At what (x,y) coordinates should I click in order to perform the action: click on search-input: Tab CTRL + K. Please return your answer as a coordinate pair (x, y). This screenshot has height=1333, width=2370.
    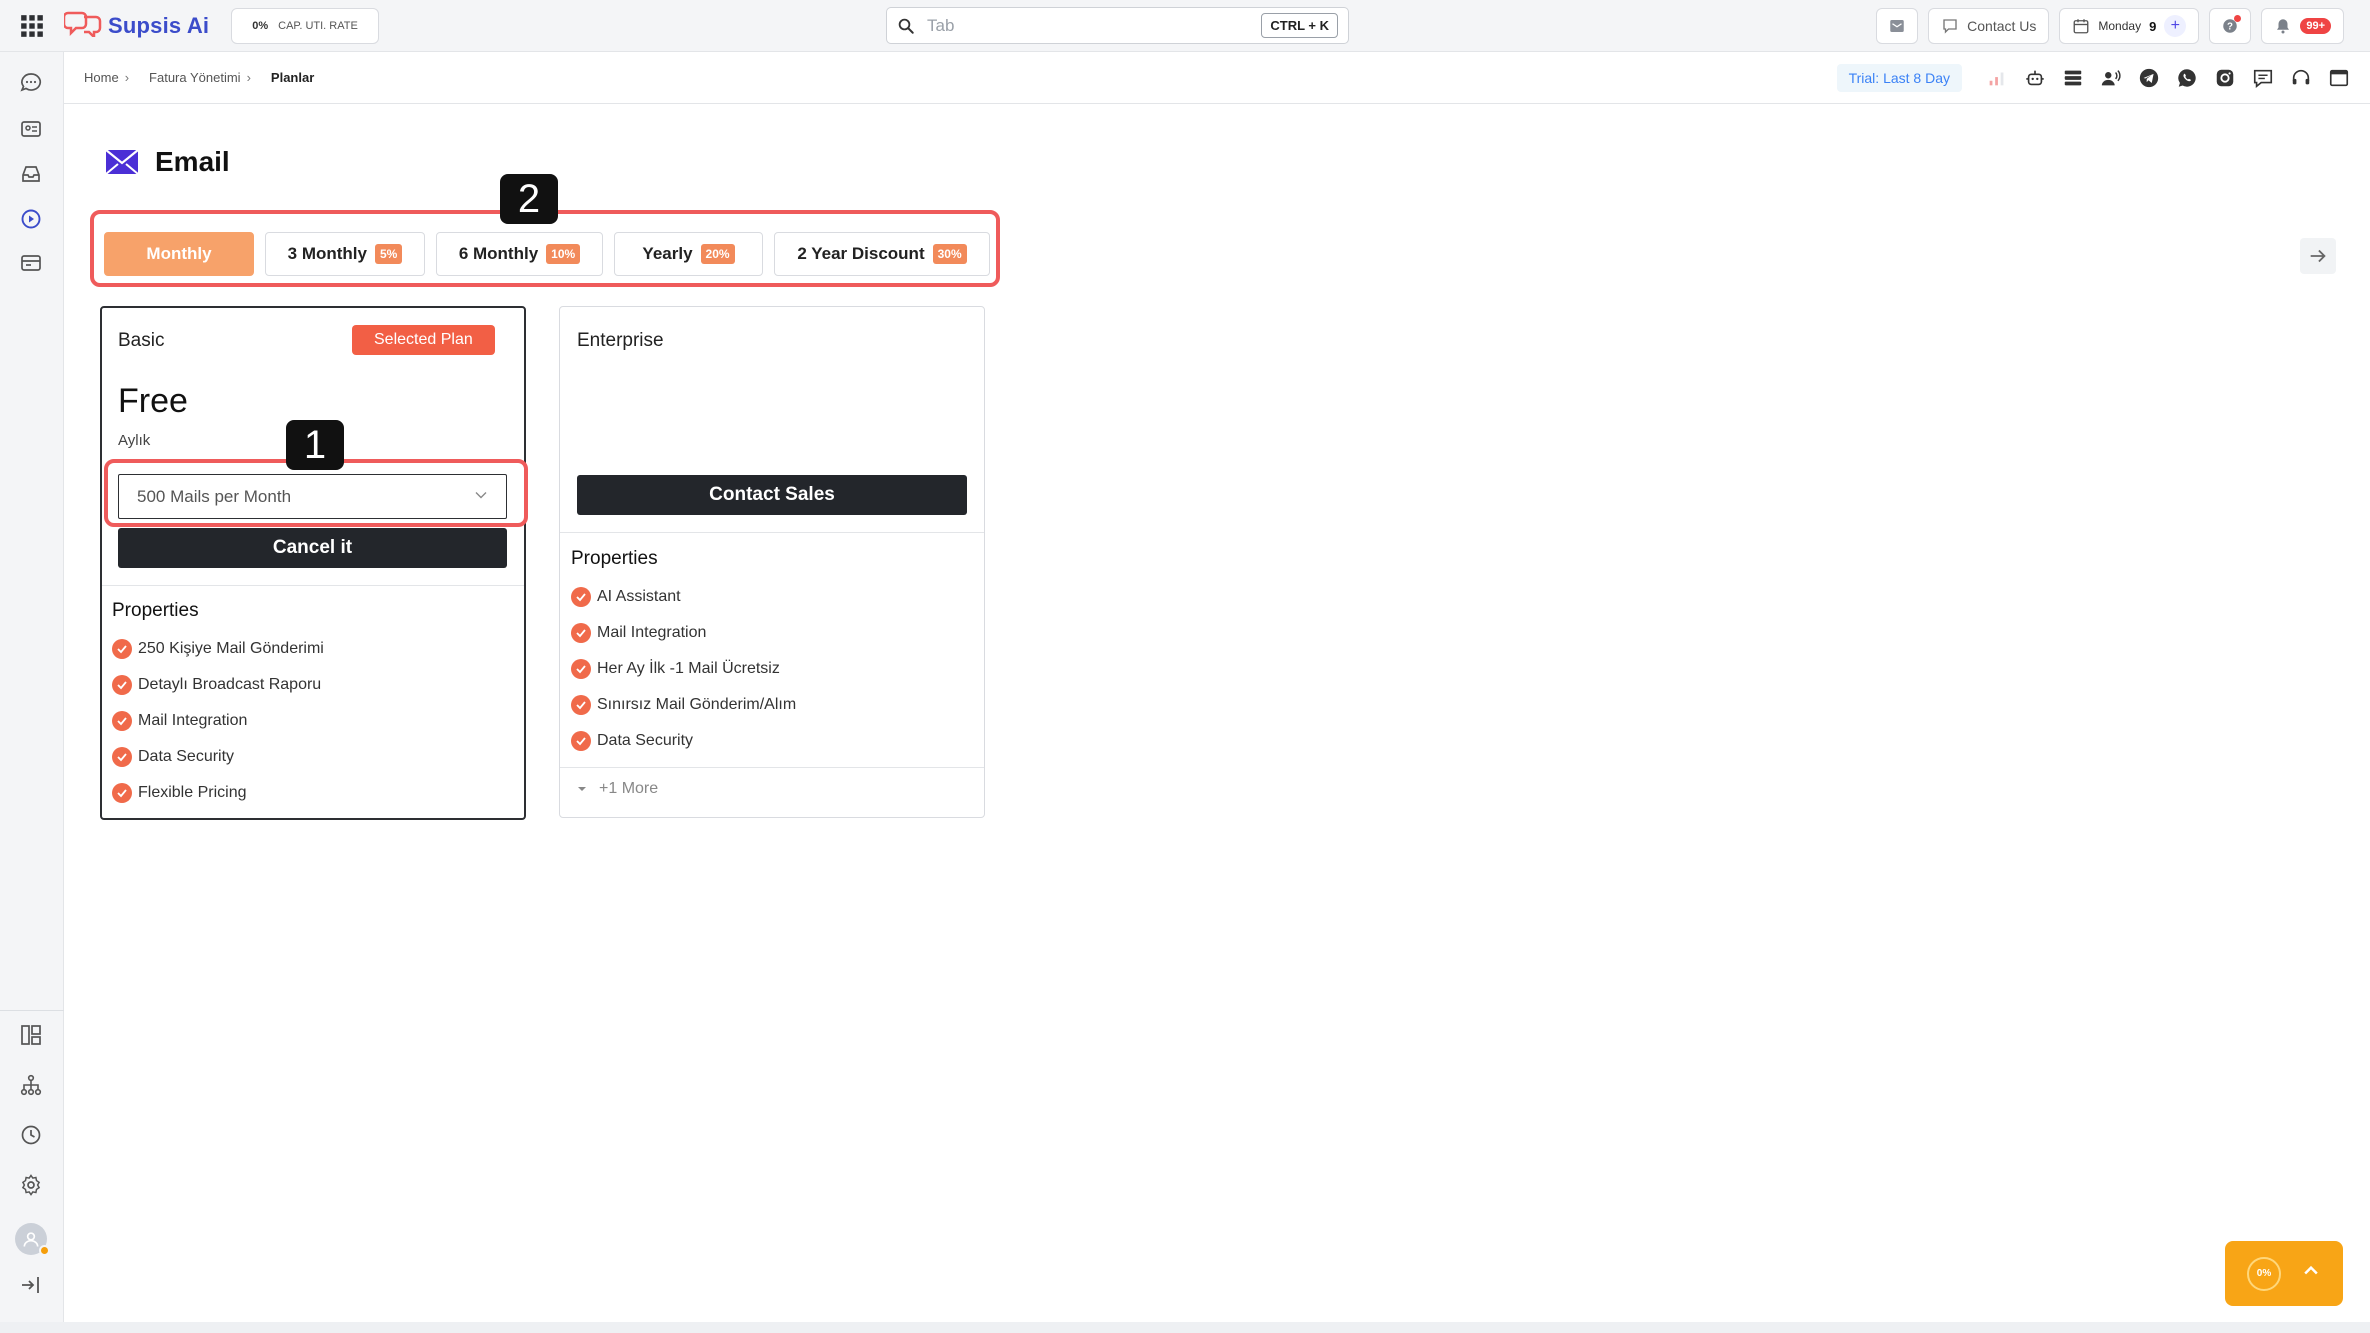
    Looking at the image, I should click on (1117, 25).